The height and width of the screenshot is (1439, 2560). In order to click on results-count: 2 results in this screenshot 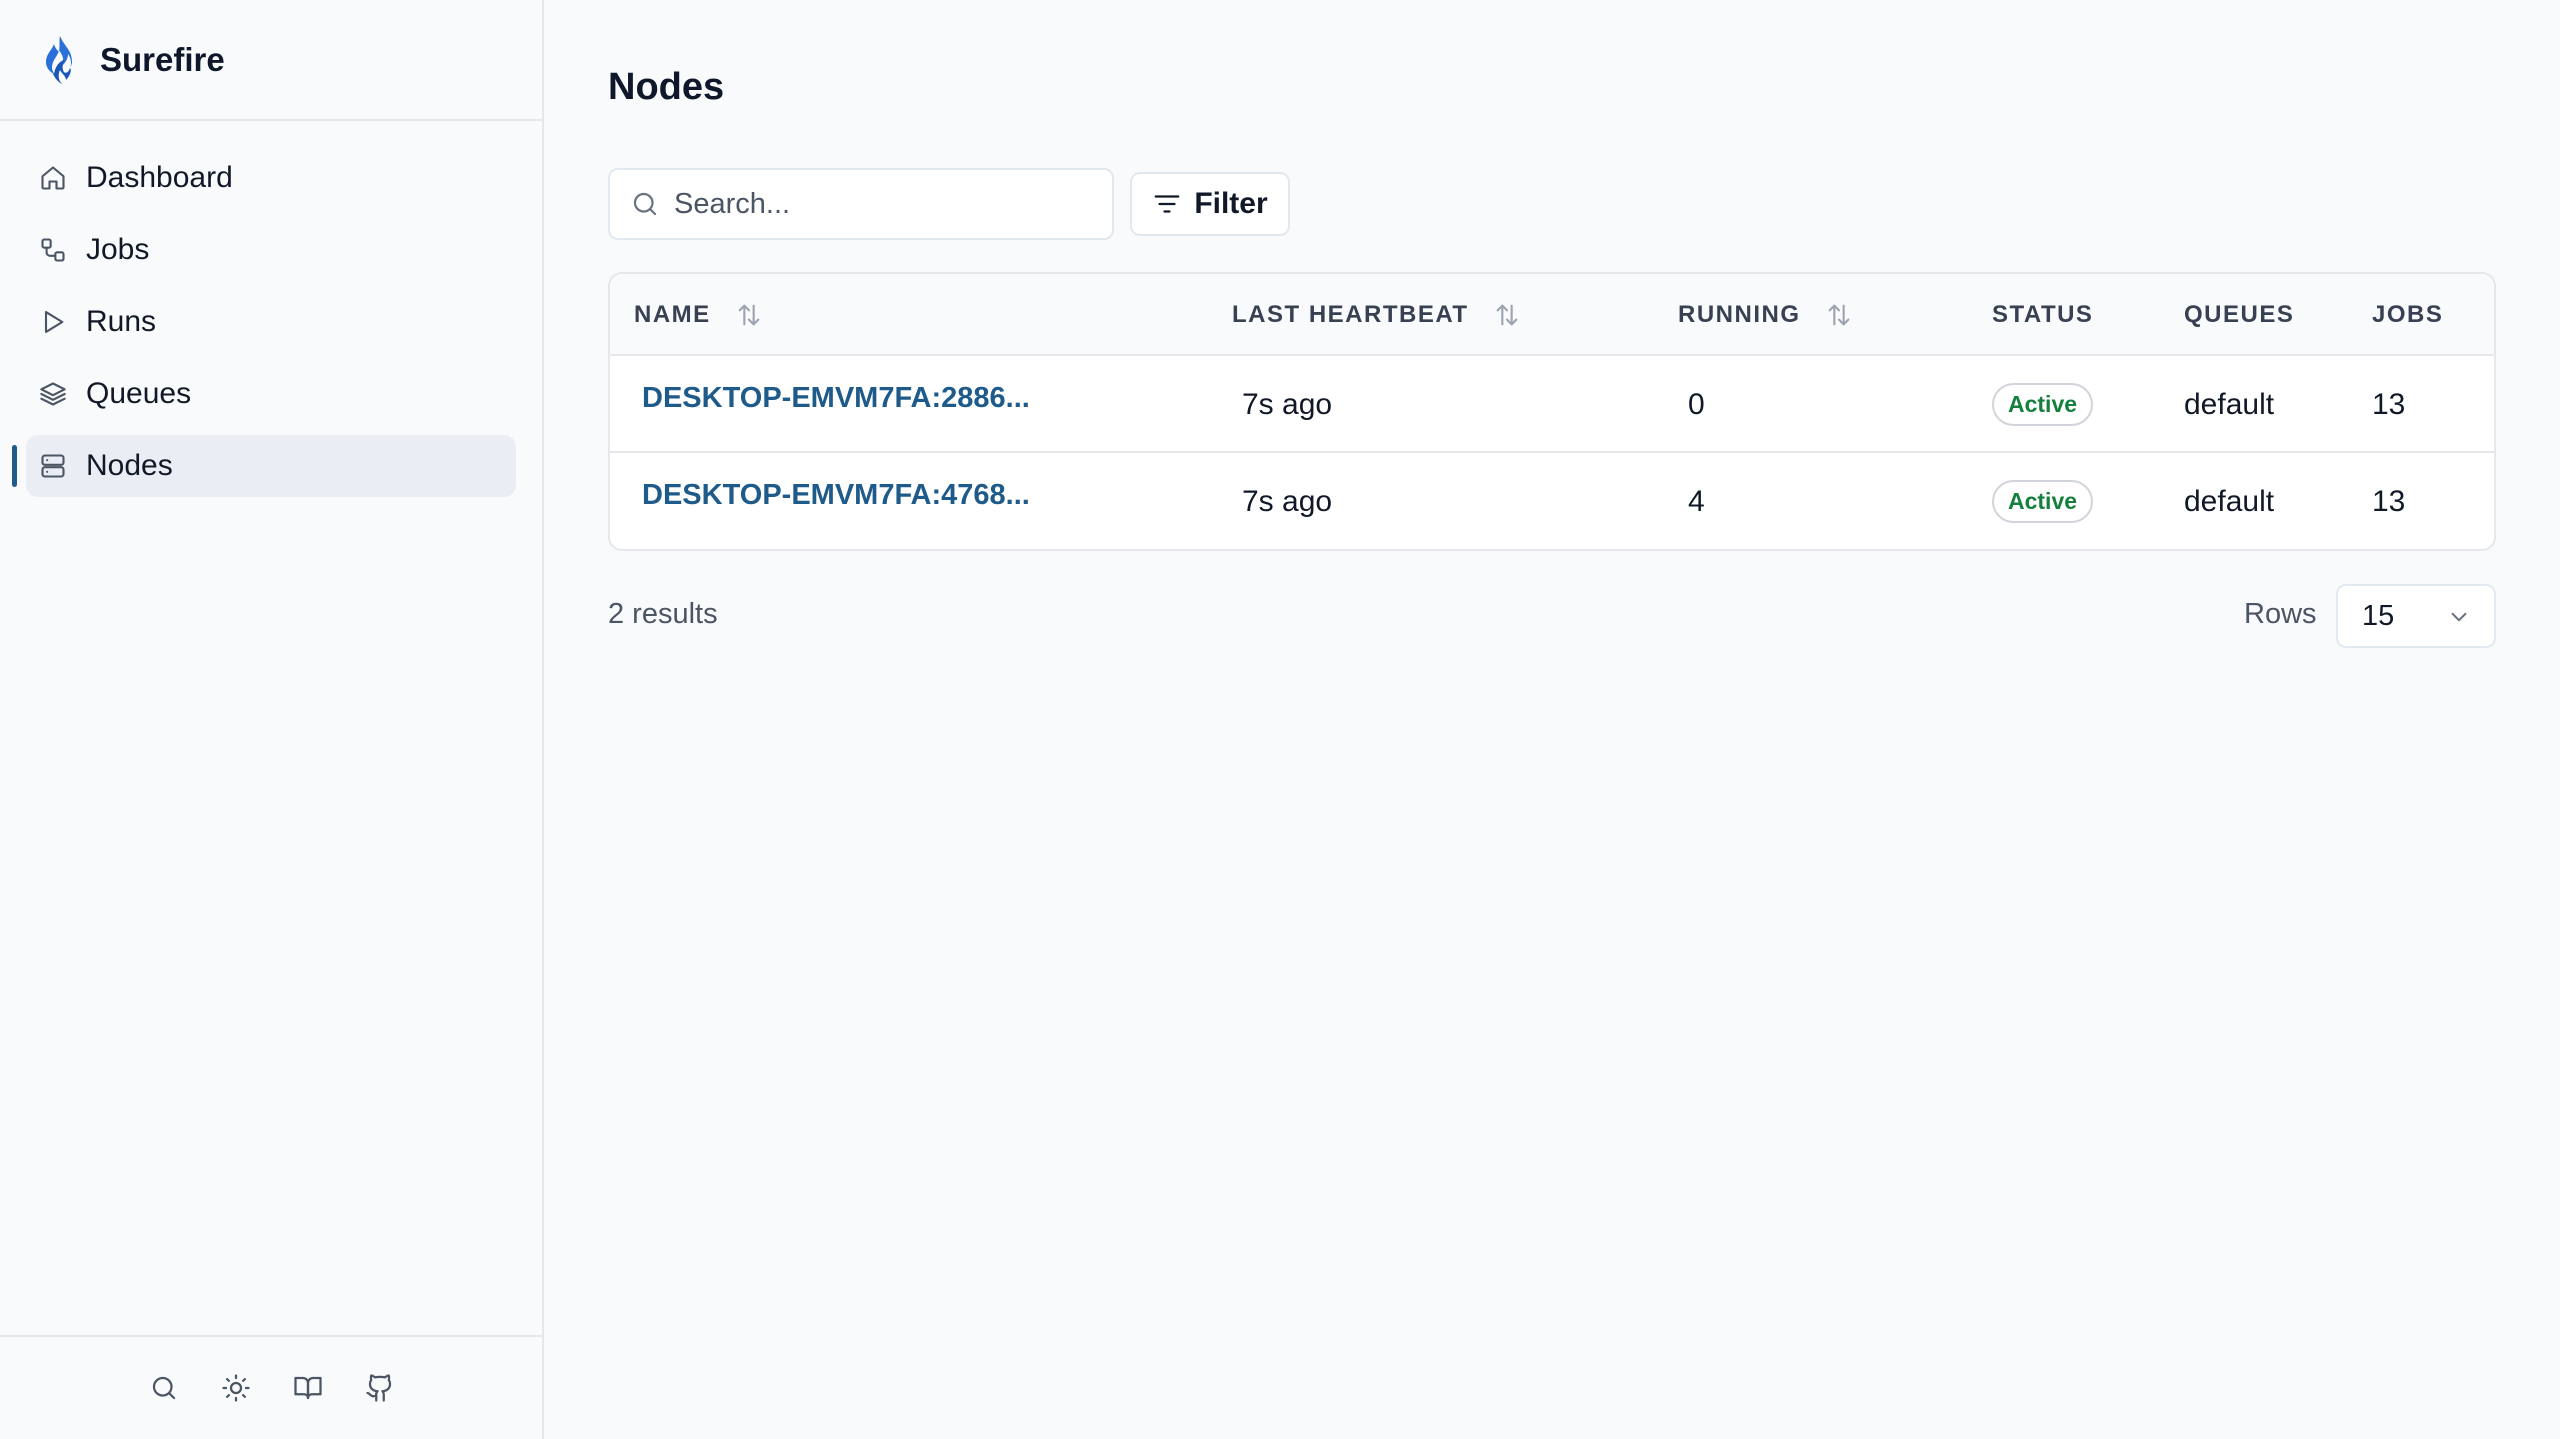, I will do `click(663, 614)`.